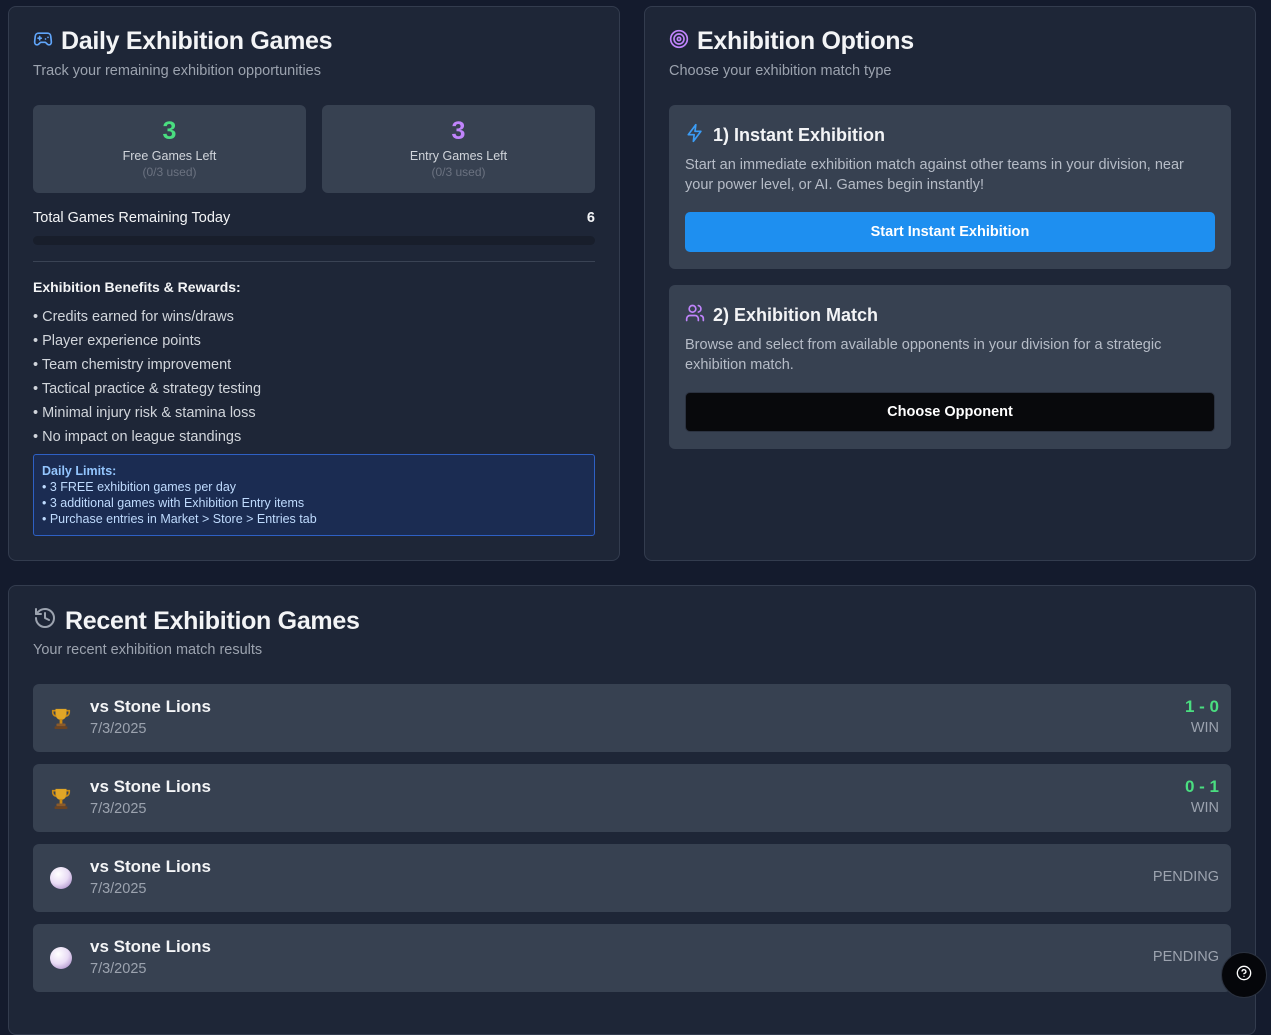  What do you see at coordinates (458, 172) in the screenshot?
I see `entry-games-used: (0/3 used)` at bounding box center [458, 172].